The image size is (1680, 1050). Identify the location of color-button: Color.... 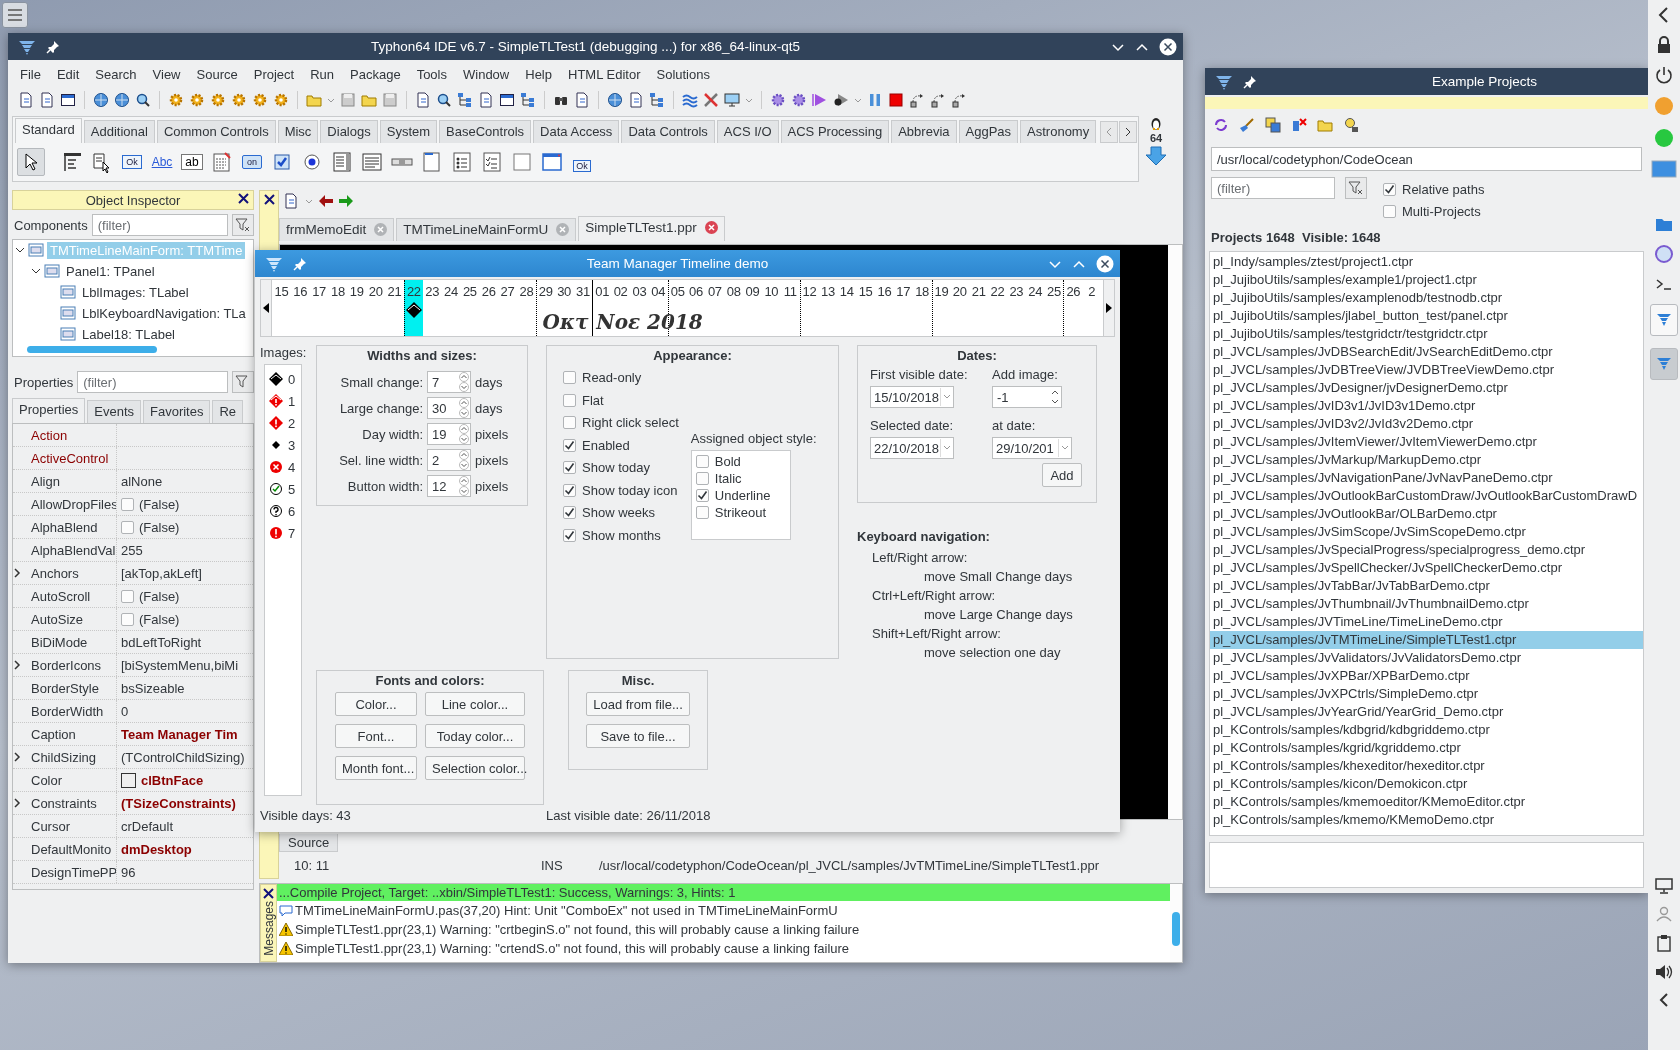
(376, 704).